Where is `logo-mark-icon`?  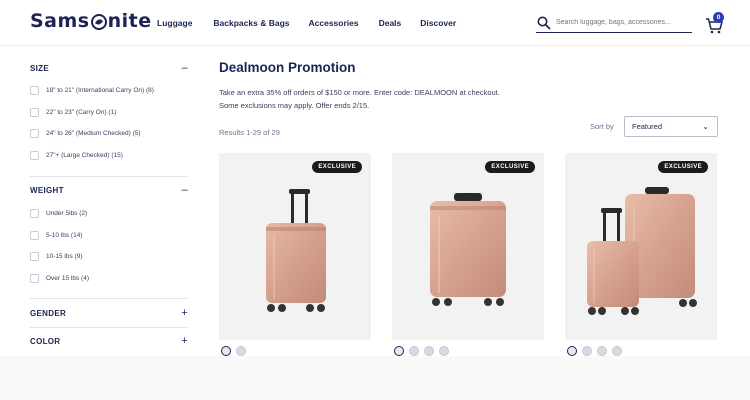
logo-mark-icon is located at coordinates (98, 22).